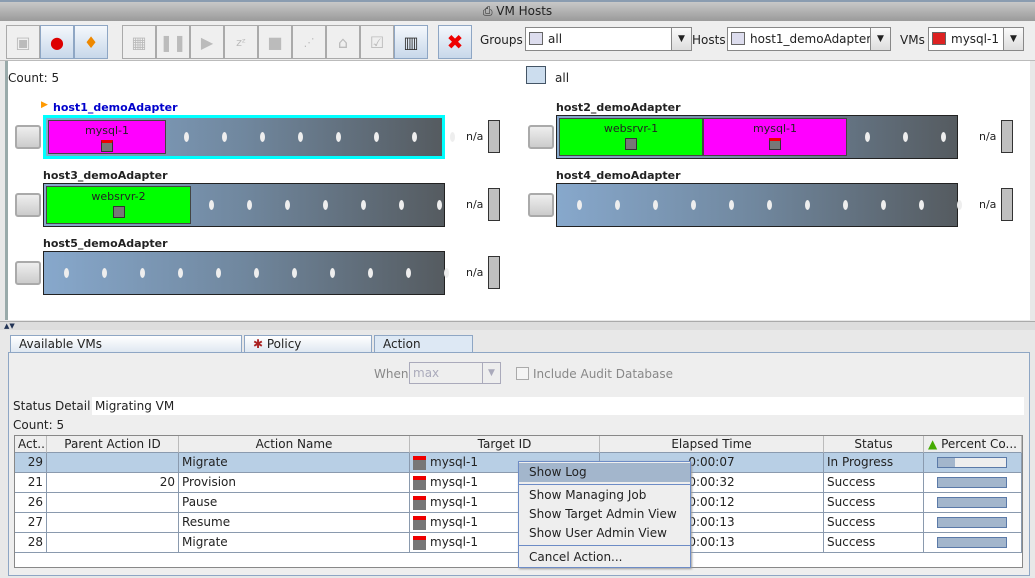  I want to click on column-label: Parent Action ID, so click(112, 444).